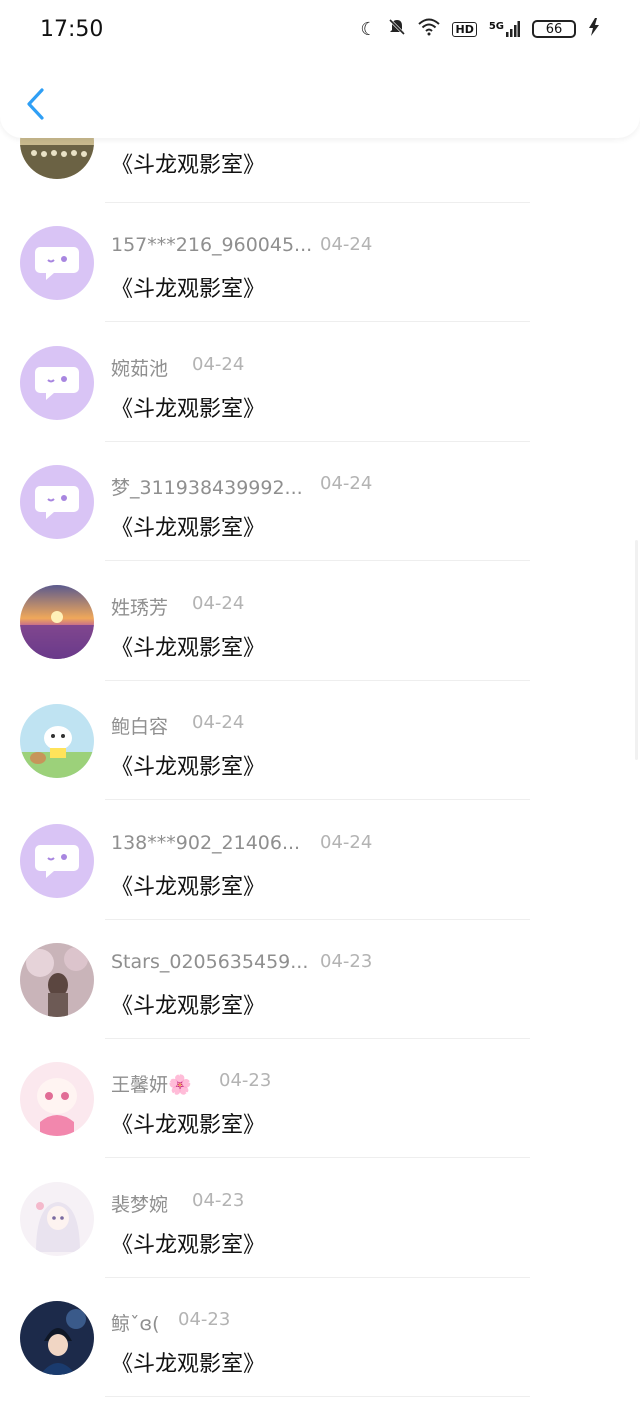  Describe the element at coordinates (320, 642) in the screenshot. I see `list-item: 姓琇芳 04-24 《斗龙观影室》` at that location.